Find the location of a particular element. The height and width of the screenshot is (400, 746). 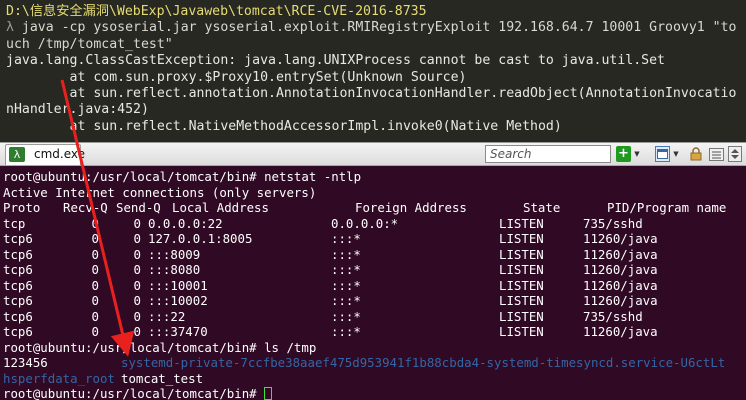

file-123456: 123456 is located at coordinates (25, 362).